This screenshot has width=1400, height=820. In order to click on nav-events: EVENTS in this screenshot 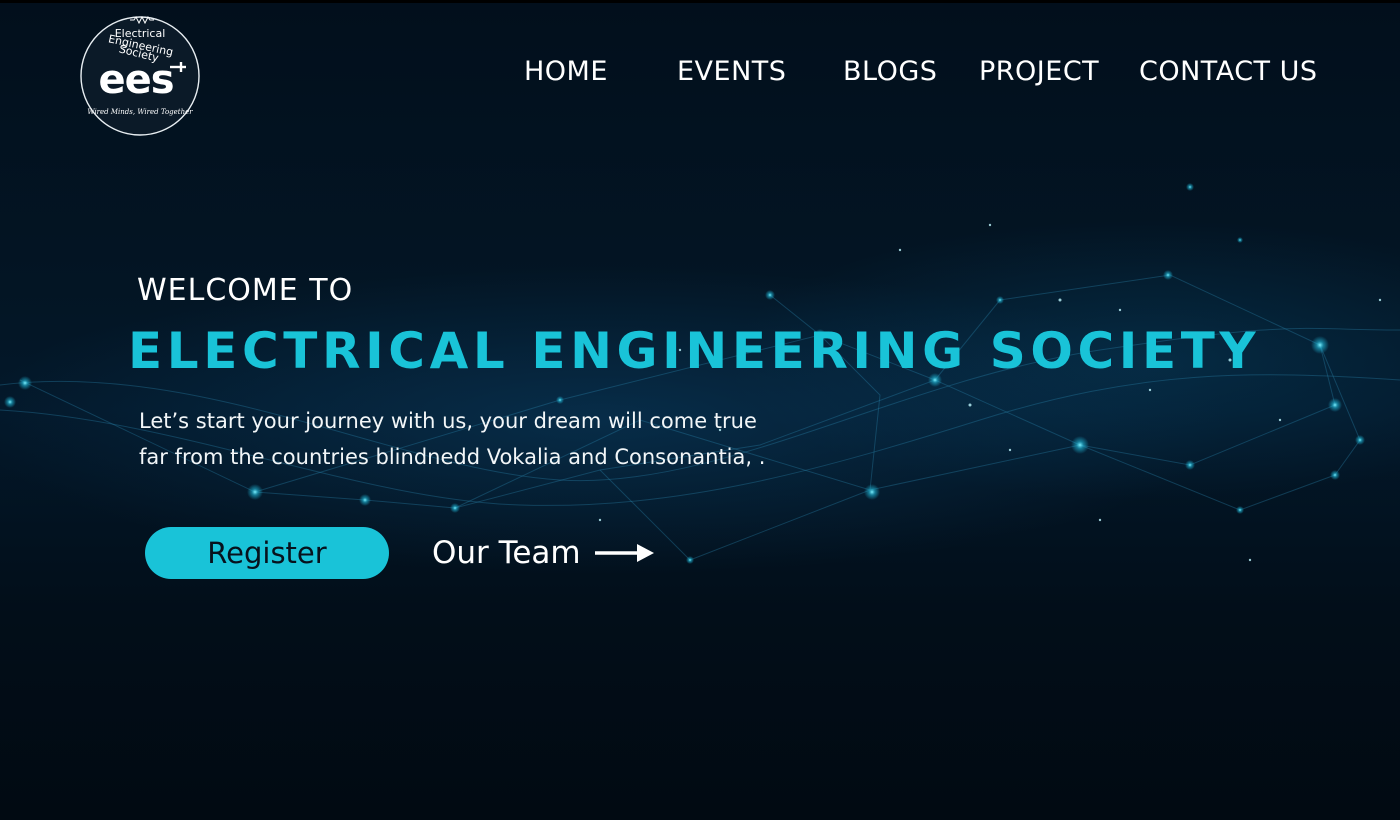, I will do `click(731, 71)`.